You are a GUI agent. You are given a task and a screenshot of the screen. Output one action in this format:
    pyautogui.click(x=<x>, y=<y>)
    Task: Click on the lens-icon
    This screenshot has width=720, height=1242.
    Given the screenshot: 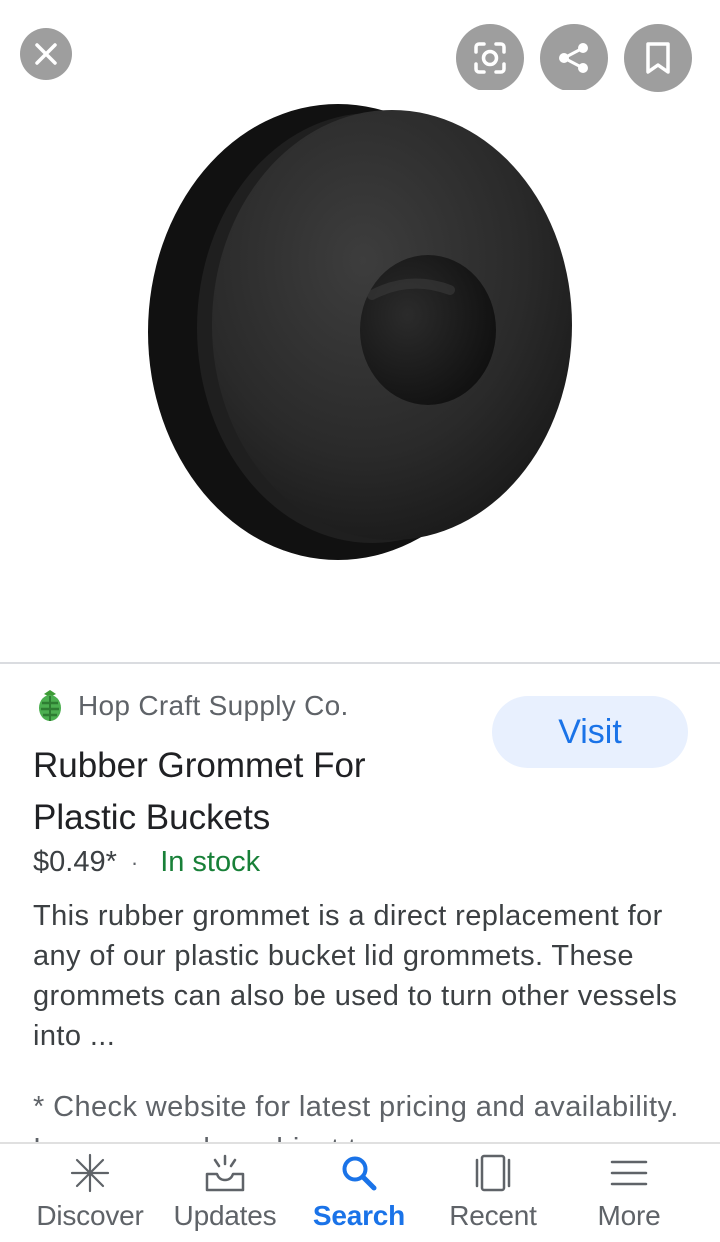 What is the action you would take?
    pyautogui.click(x=490, y=58)
    